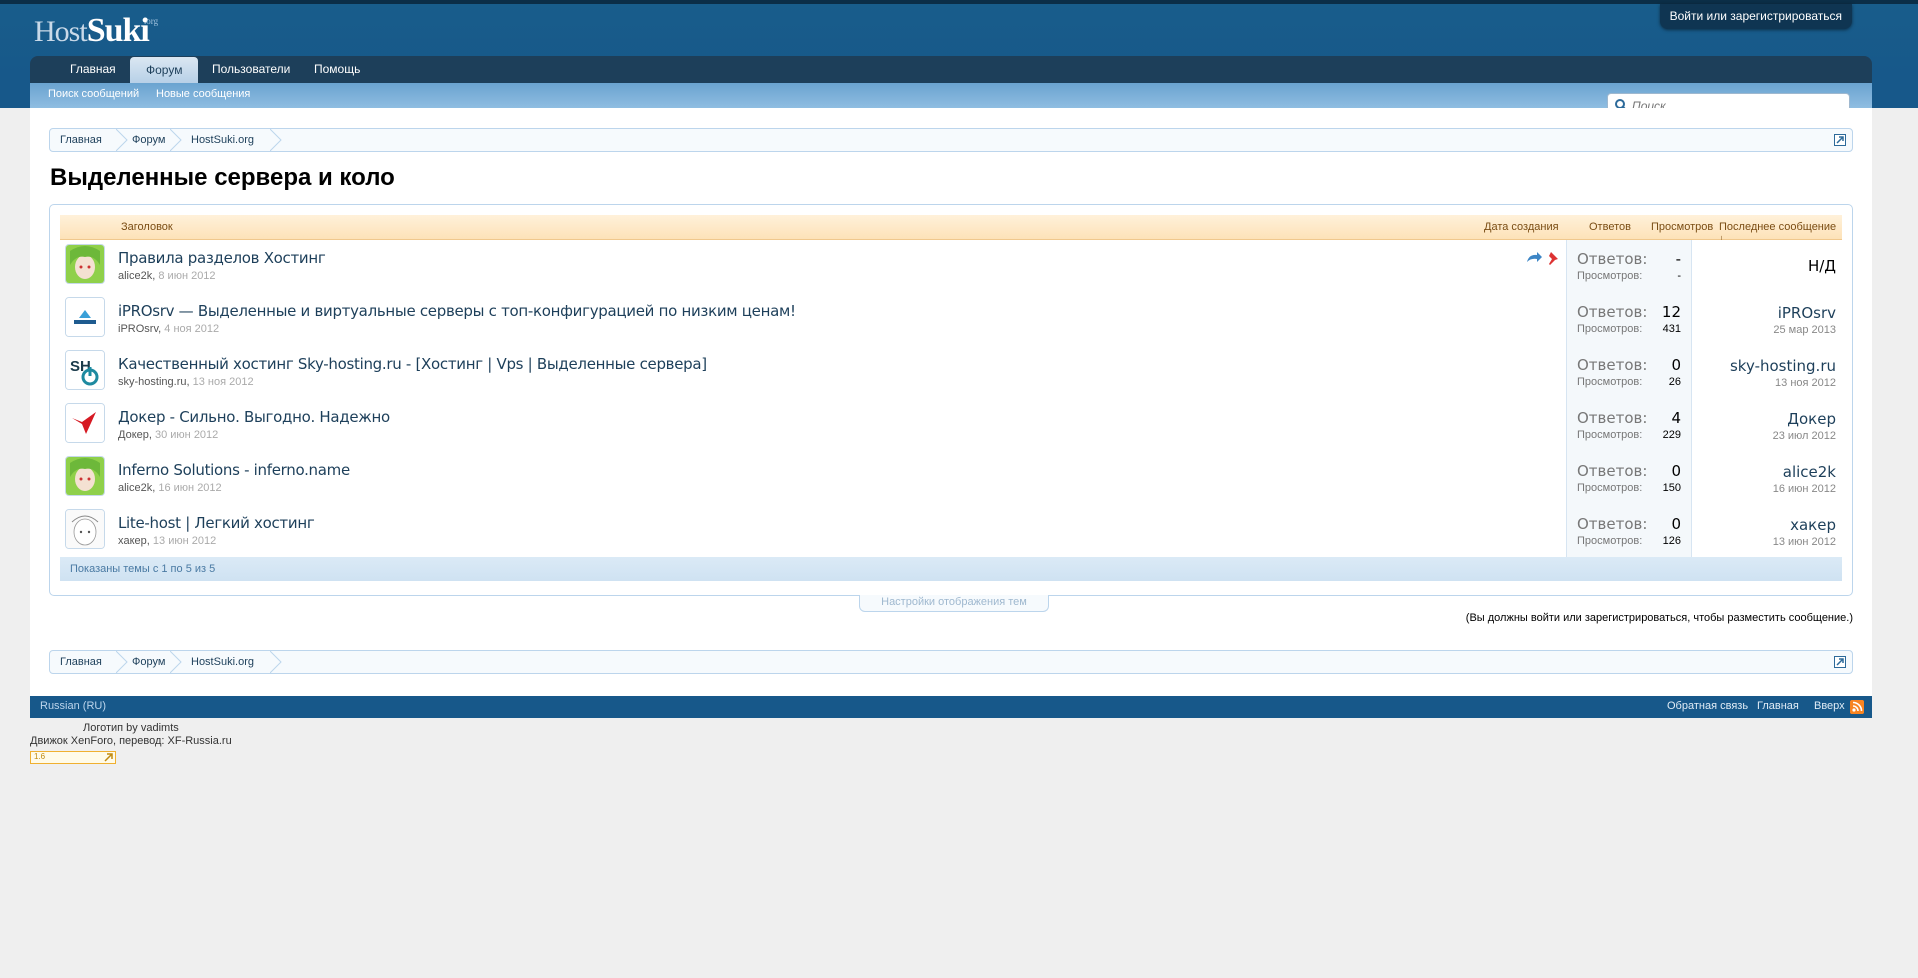 Image resolution: width=1918 pixels, height=978 pixels. I want to click on views-count: 26, so click(1674, 382).